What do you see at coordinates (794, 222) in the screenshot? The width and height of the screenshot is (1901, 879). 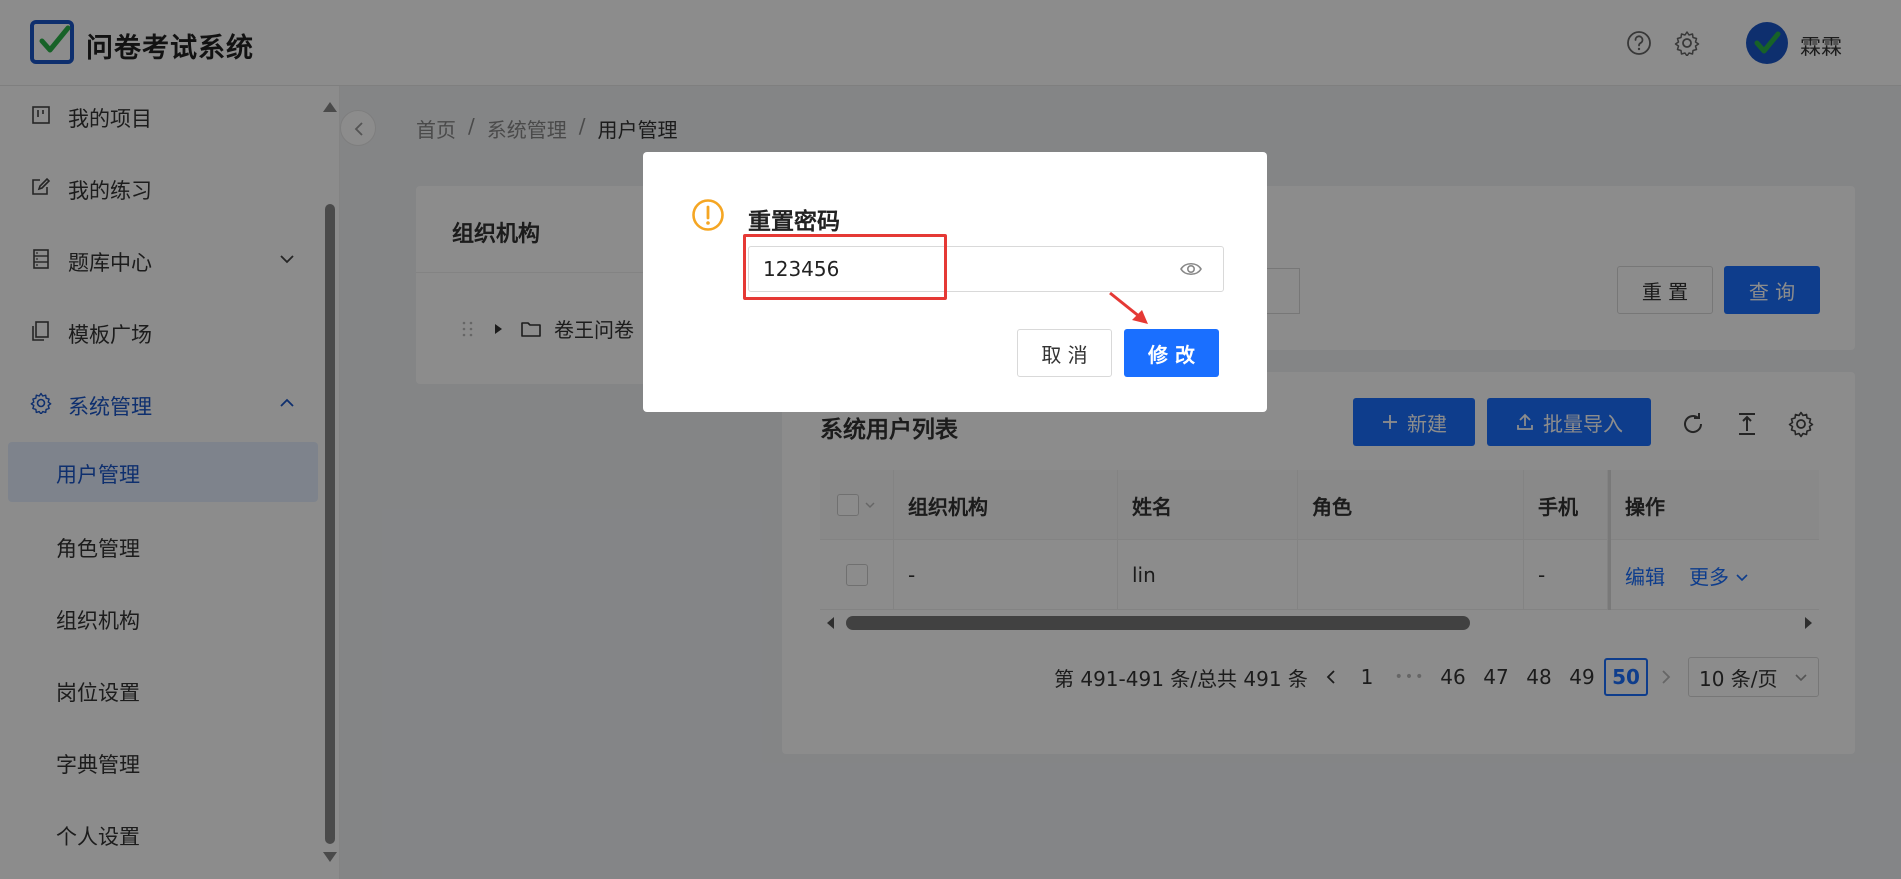 I see `dialog-title: 重置密码` at bounding box center [794, 222].